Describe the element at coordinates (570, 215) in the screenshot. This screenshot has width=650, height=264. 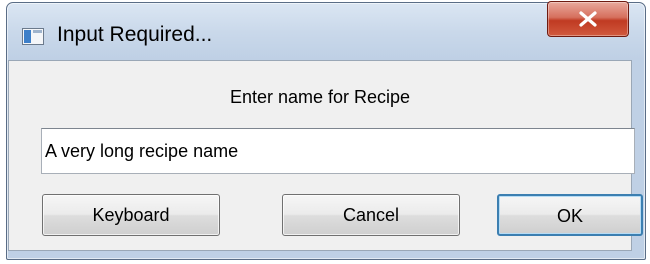
I see `ok-button: OK` at that location.